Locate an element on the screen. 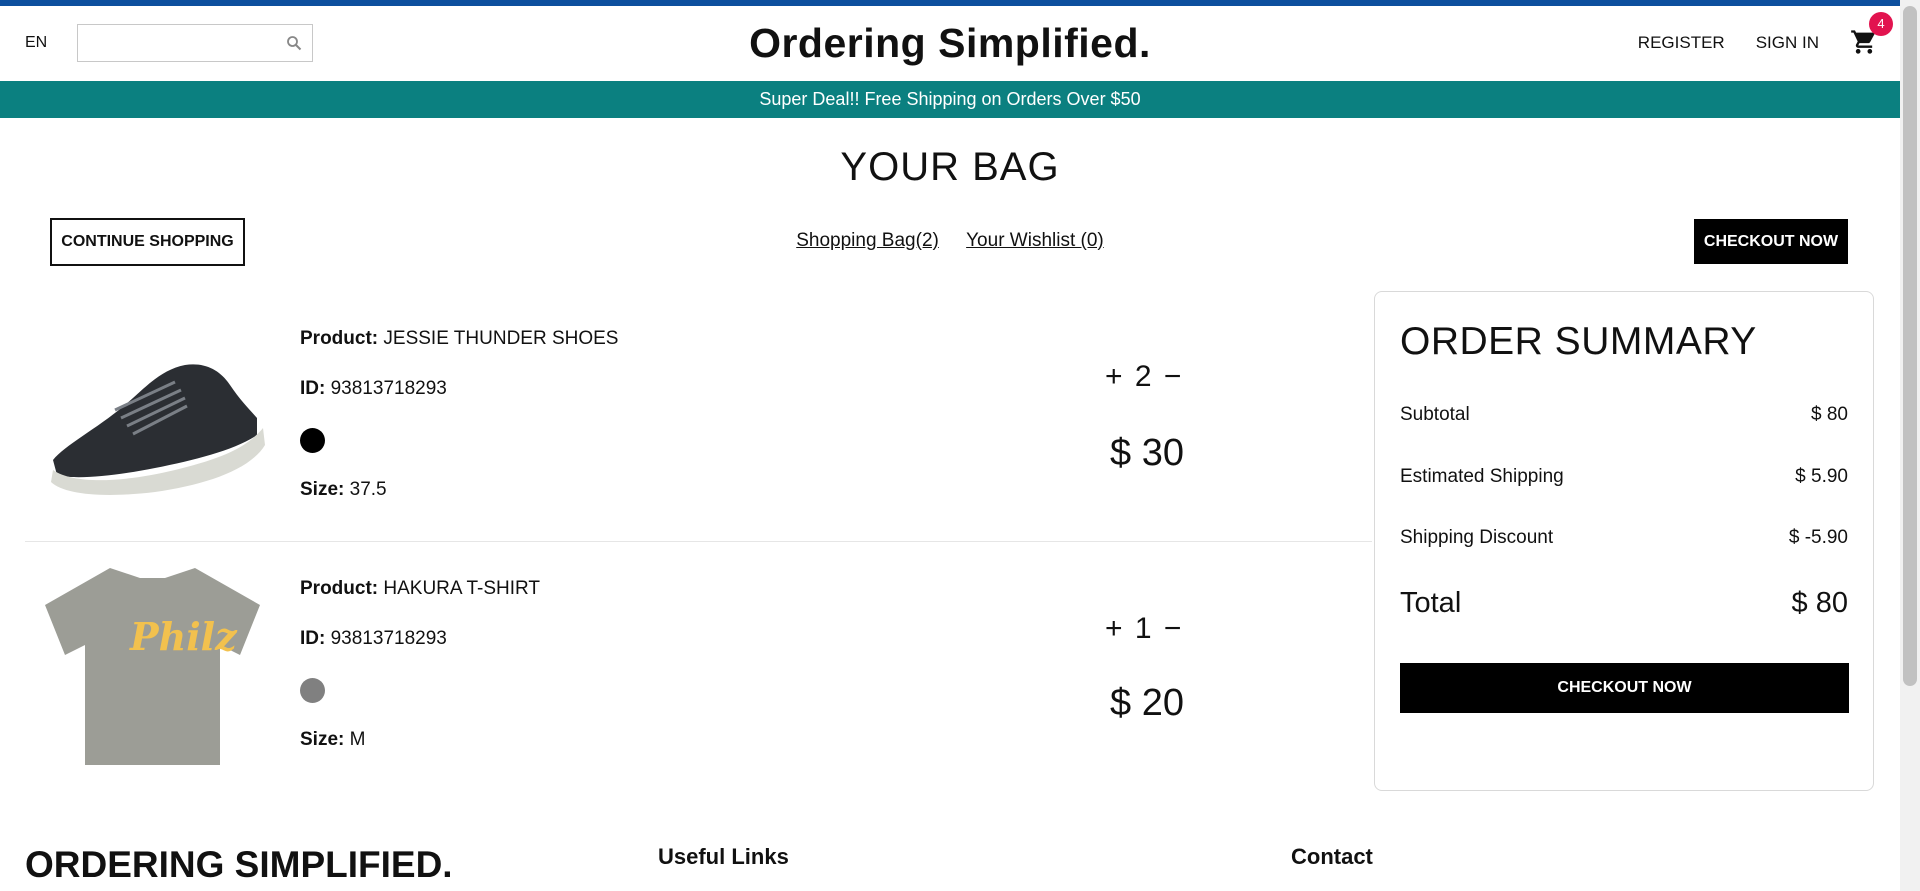  shopping-bag-link: Shopping Bag(2) is located at coordinates (867, 240).